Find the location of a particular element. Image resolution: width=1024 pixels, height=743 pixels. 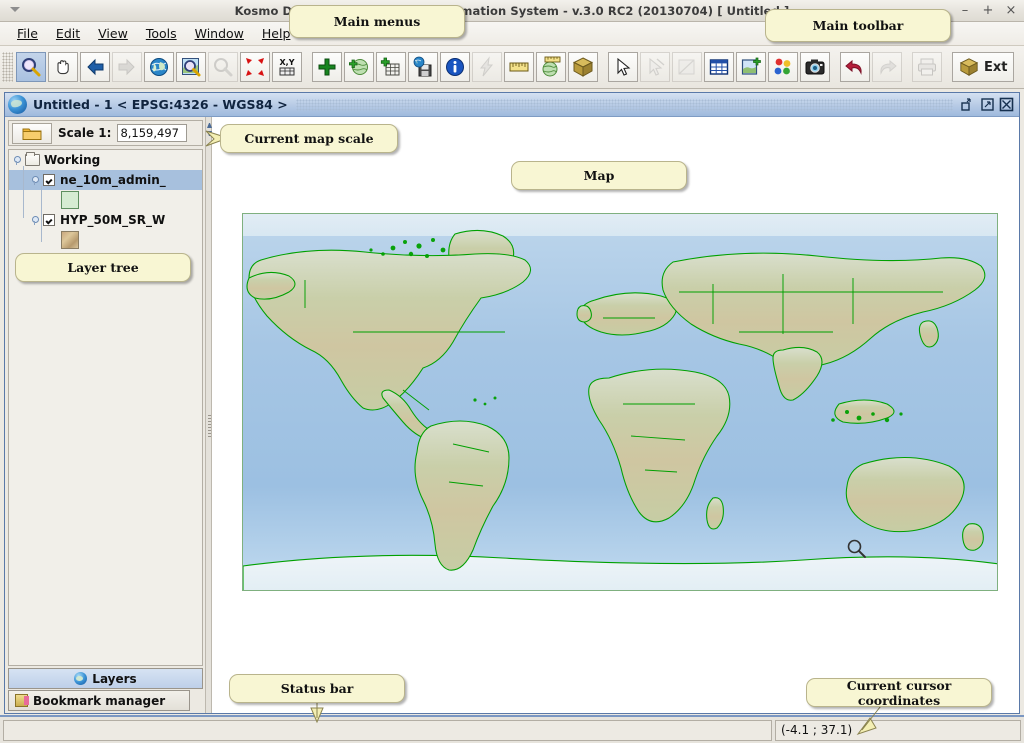

symbology-icon is located at coordinates (782, 66).